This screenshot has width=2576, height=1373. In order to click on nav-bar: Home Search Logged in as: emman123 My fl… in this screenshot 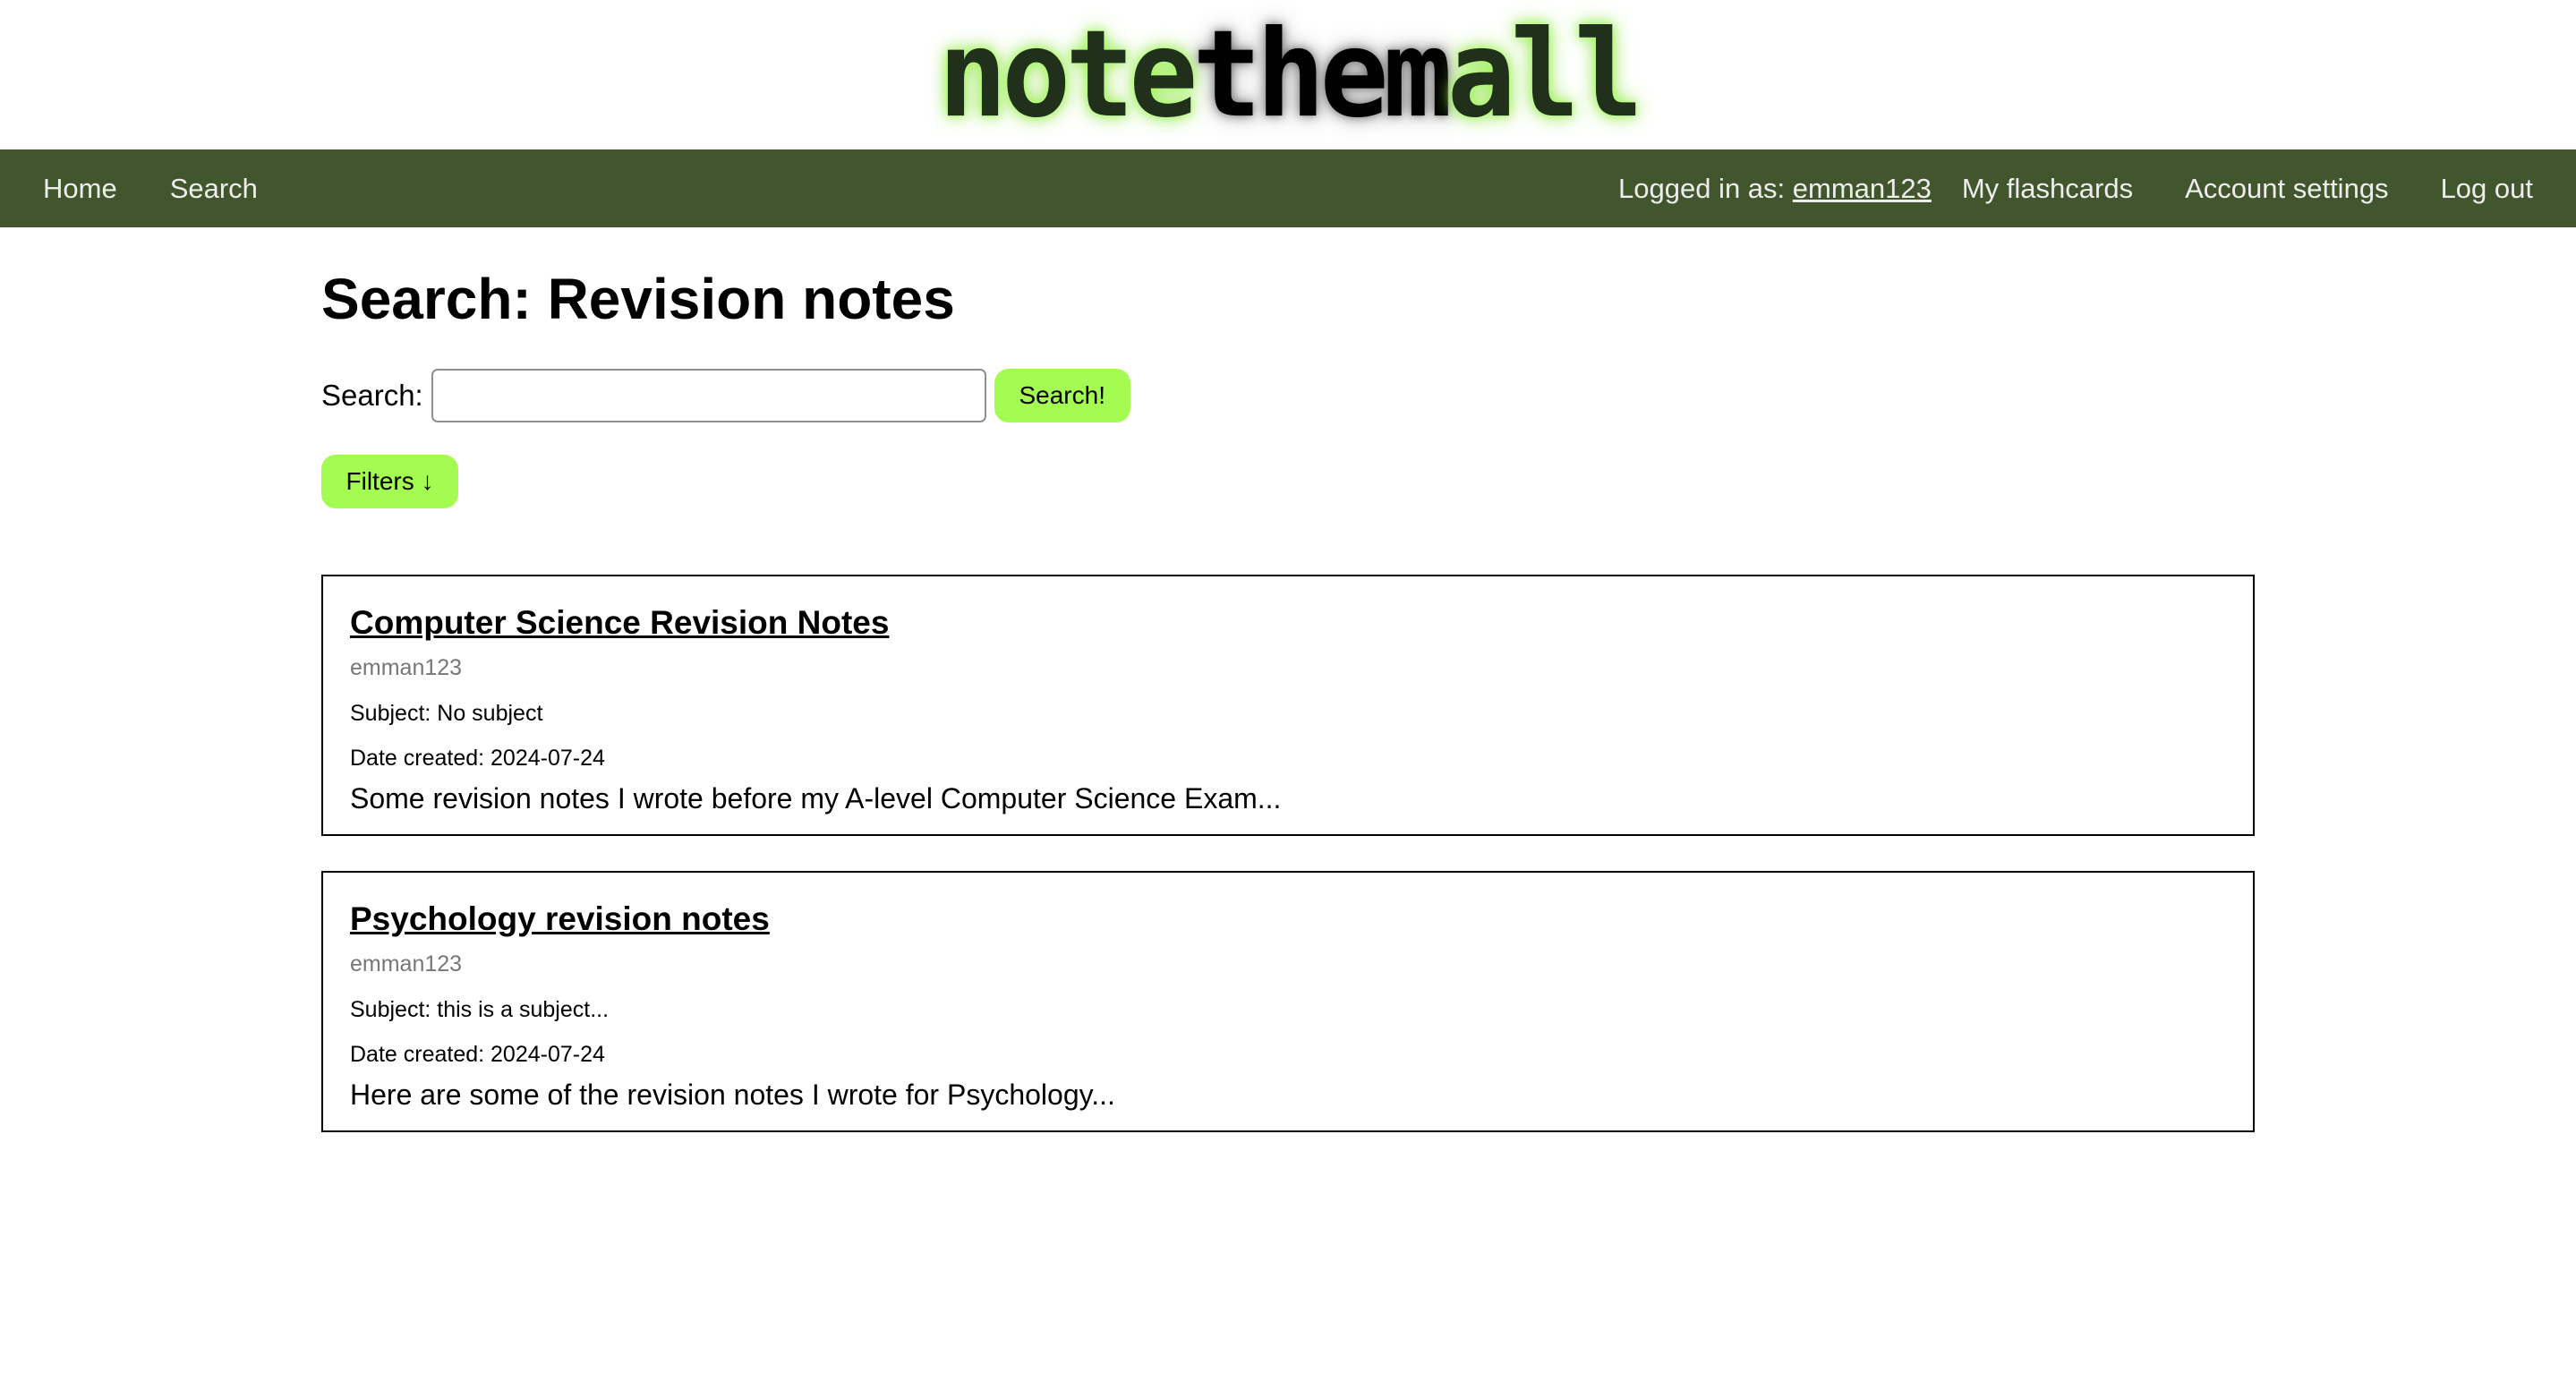, I will do `click(1288, 188)`.